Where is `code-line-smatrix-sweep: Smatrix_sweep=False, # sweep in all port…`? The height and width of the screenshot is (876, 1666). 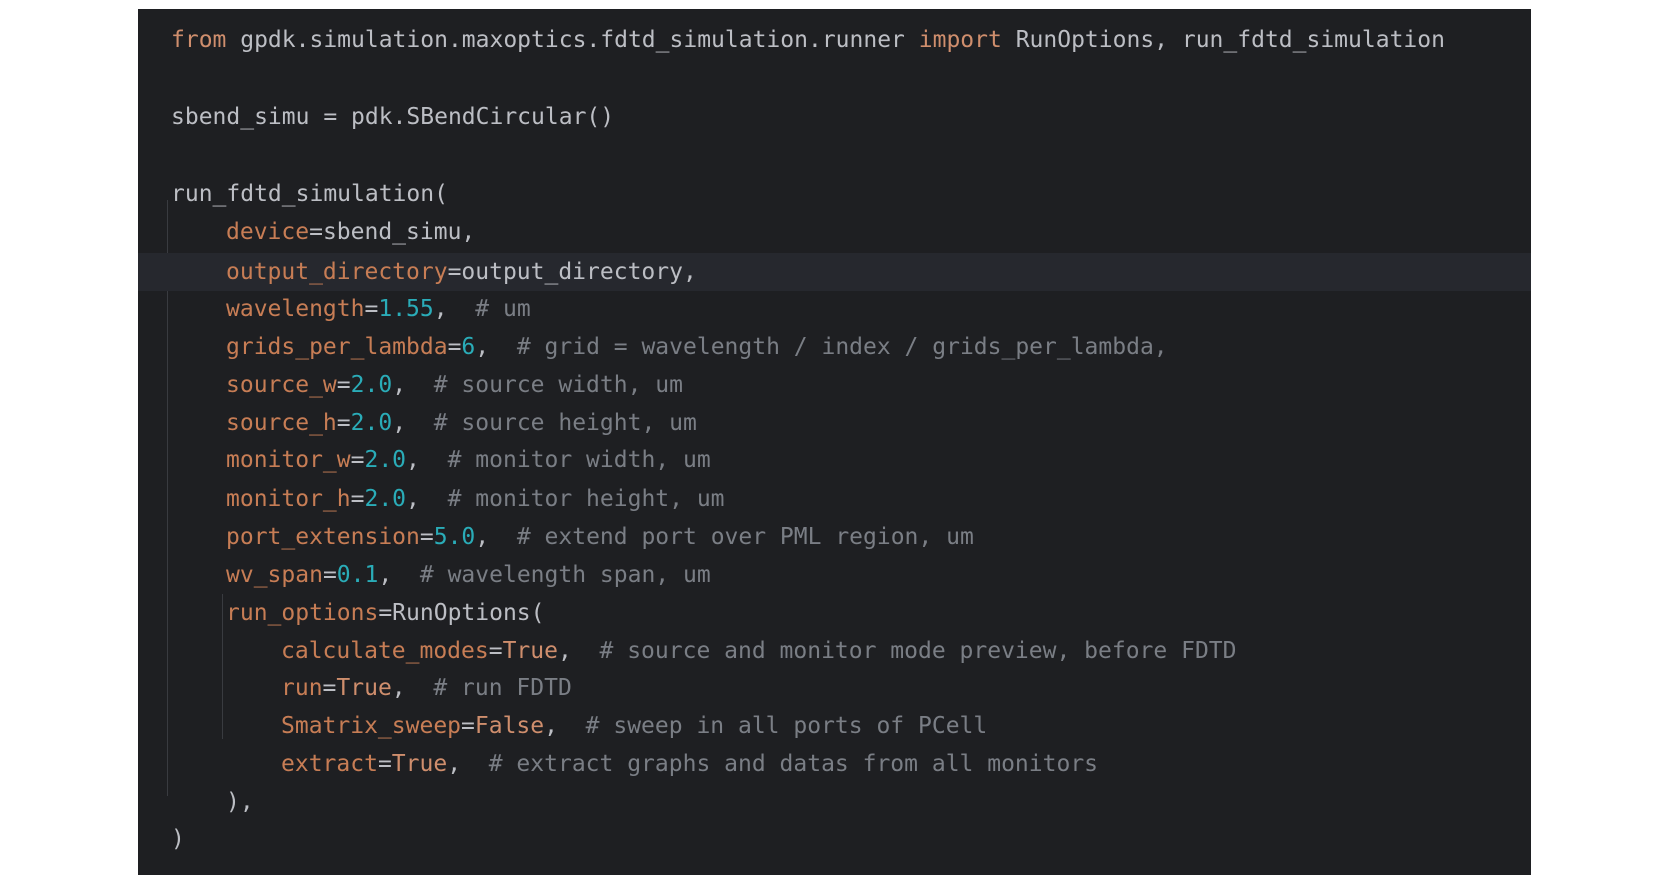 code-line-smatrix-sweep: Smatrix_sweep=False, # sweep in all port… is located at coordinates (834, 726).